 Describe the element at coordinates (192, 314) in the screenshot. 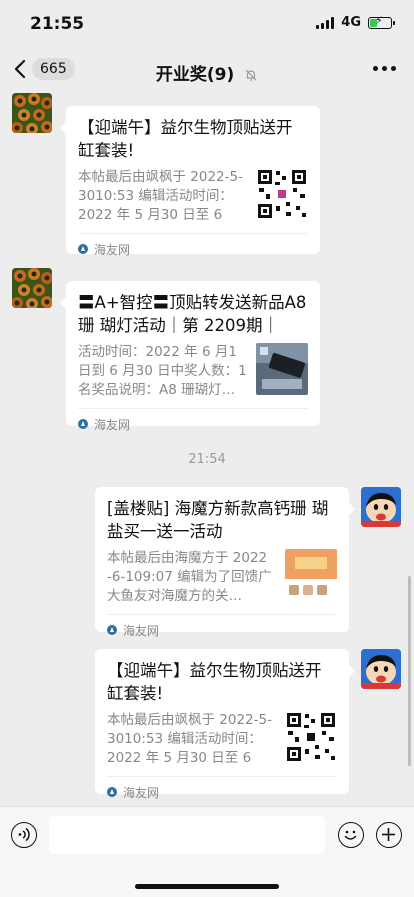

I see `card-title: 〓A+智控〓顶贴转发送新品A8珊 瑚灯活动｜第 2209期｜` at that location.